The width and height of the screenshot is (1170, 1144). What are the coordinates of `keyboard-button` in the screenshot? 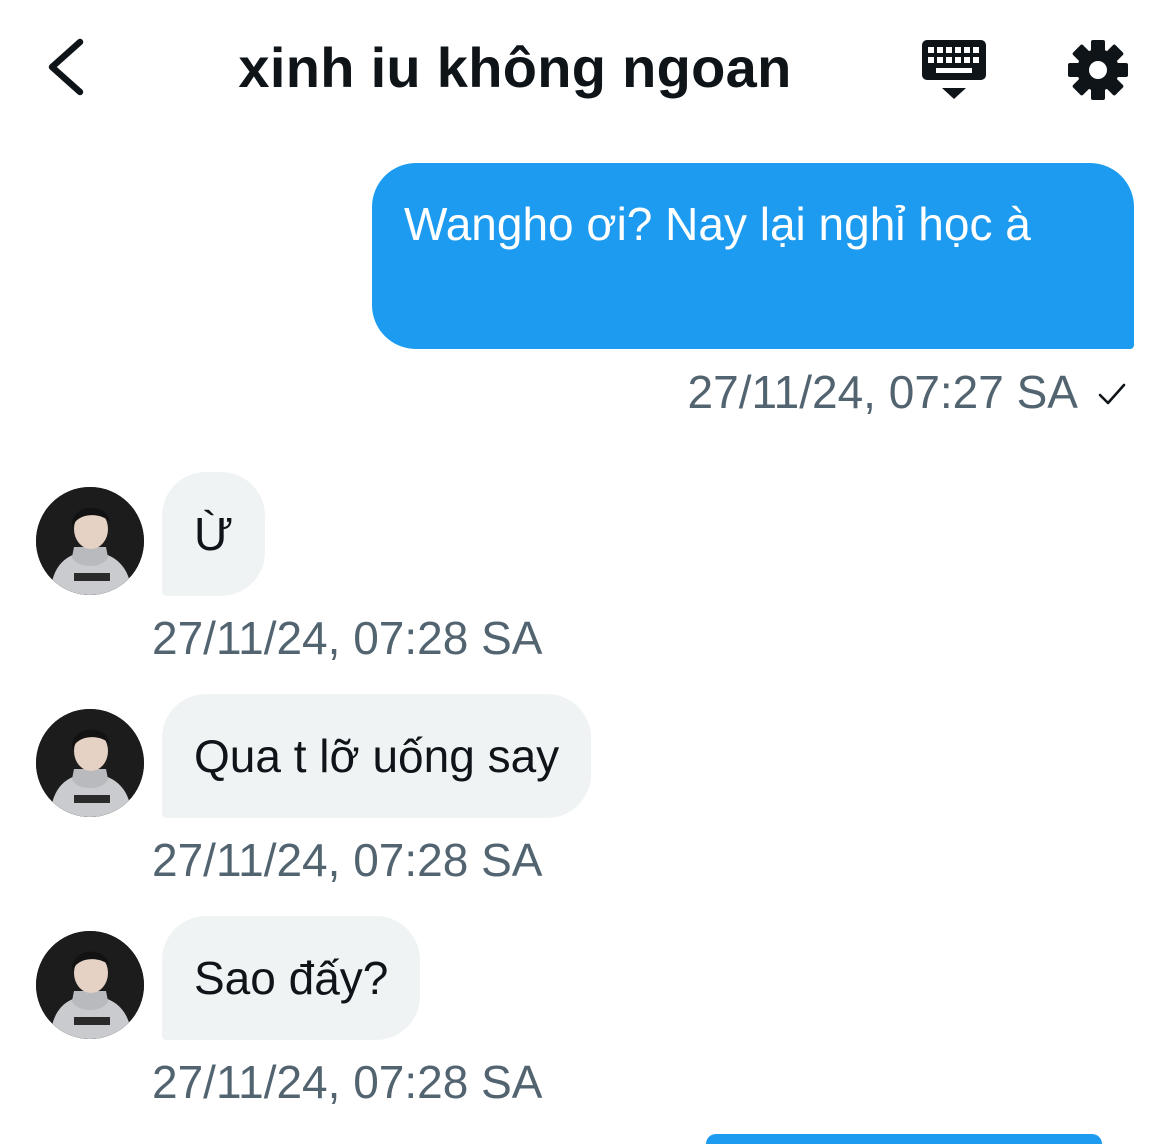 It's located at (954, 70).